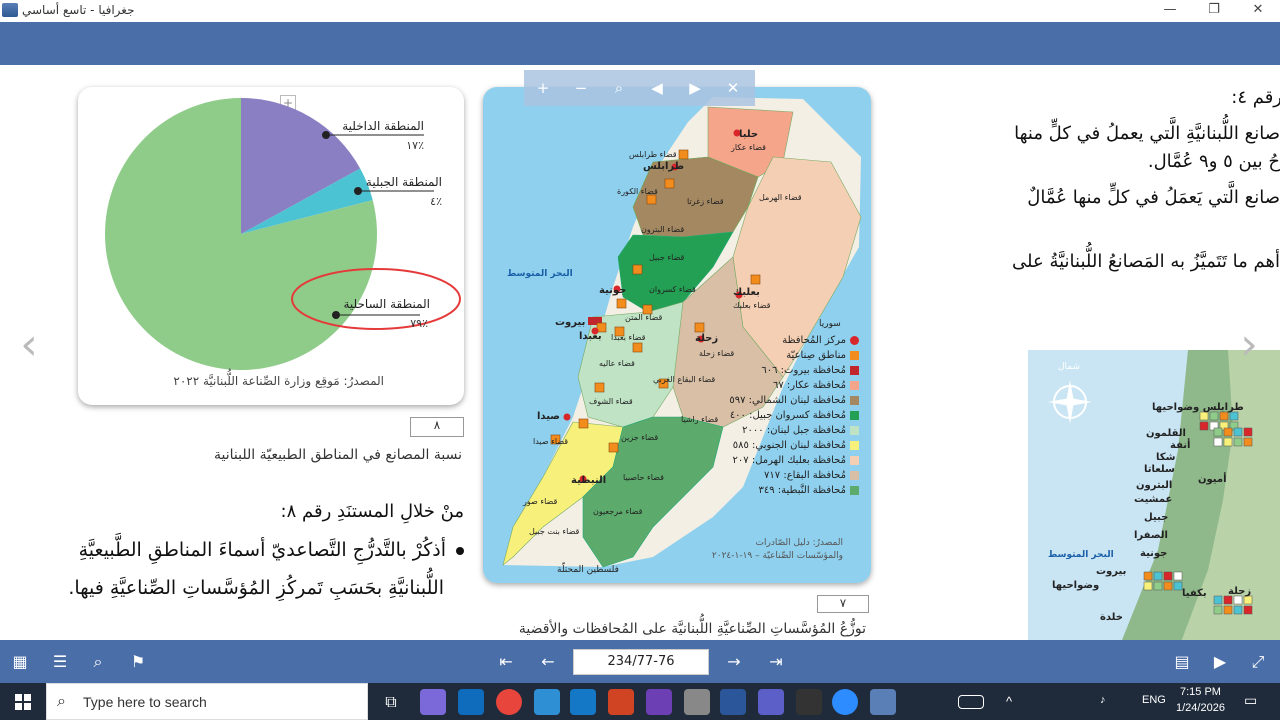 The image size is (1280, 720). I want to click on taskbar-search: ⌕ Type here to search, so click(207, 701).